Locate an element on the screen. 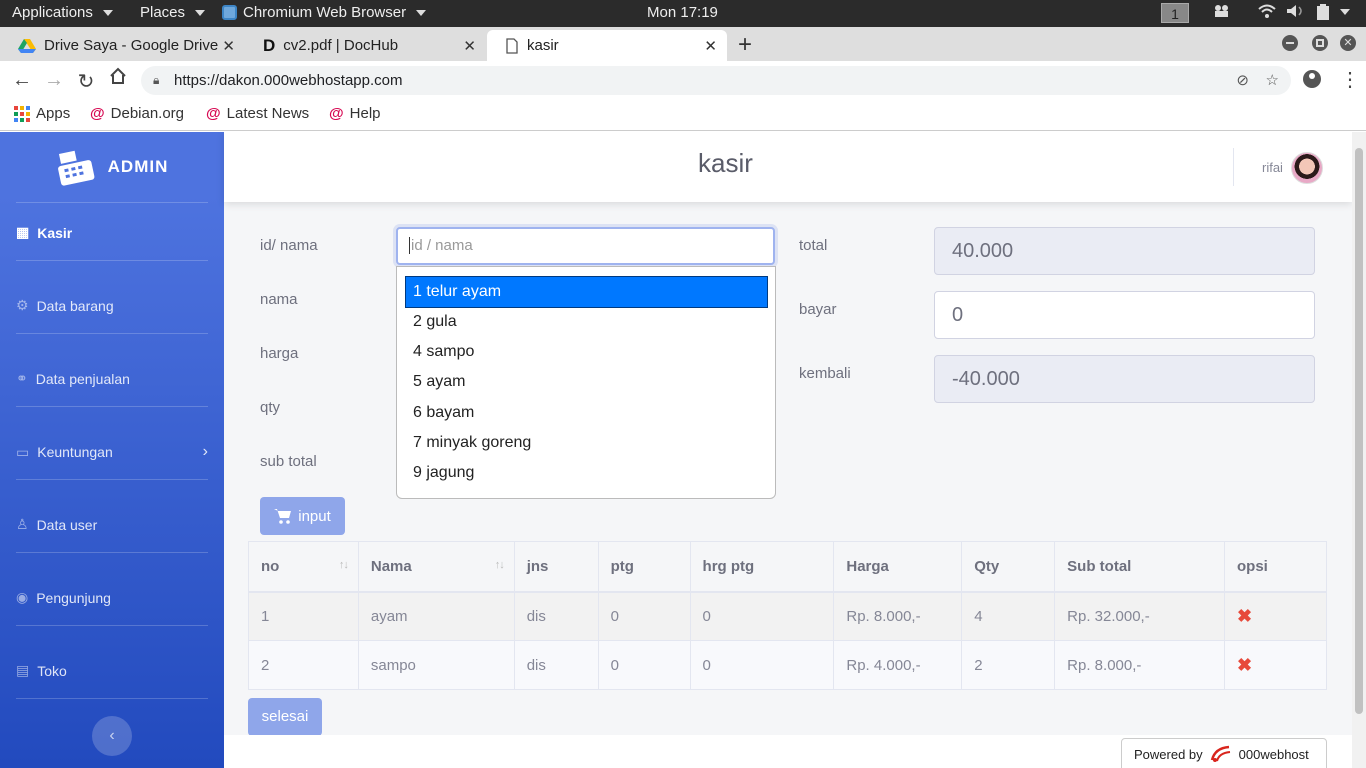 This screenshot has width=1366, height=768. table-cell: 2 is located at coordinates (303, 665).